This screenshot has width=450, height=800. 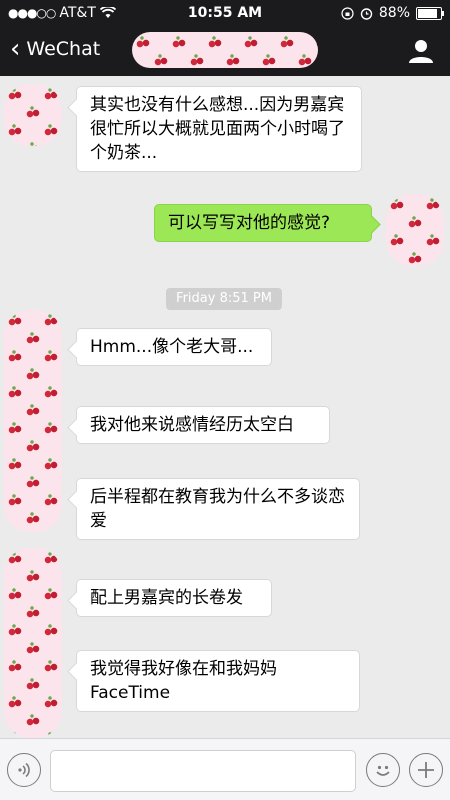 What do you see at coordinates (430, 13) in the screenshot?
I see `battery-icon` at bounding box center [430, 13].